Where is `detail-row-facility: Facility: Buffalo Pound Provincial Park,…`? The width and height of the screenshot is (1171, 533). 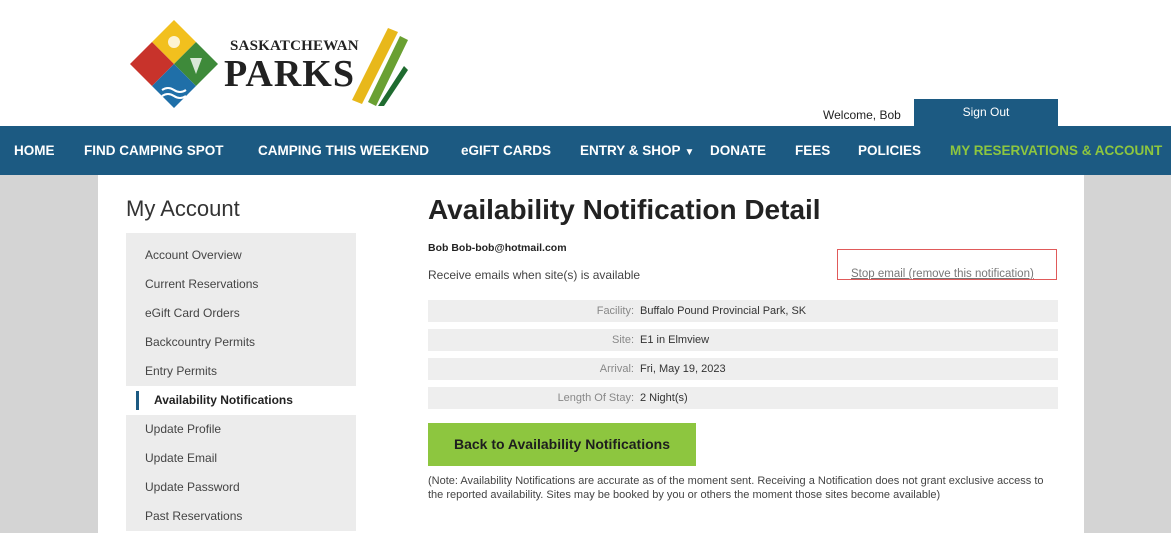
detail-row-facility: Facility: Buffalo Pound Provincial Park,… is located at coordinates (743, 311).